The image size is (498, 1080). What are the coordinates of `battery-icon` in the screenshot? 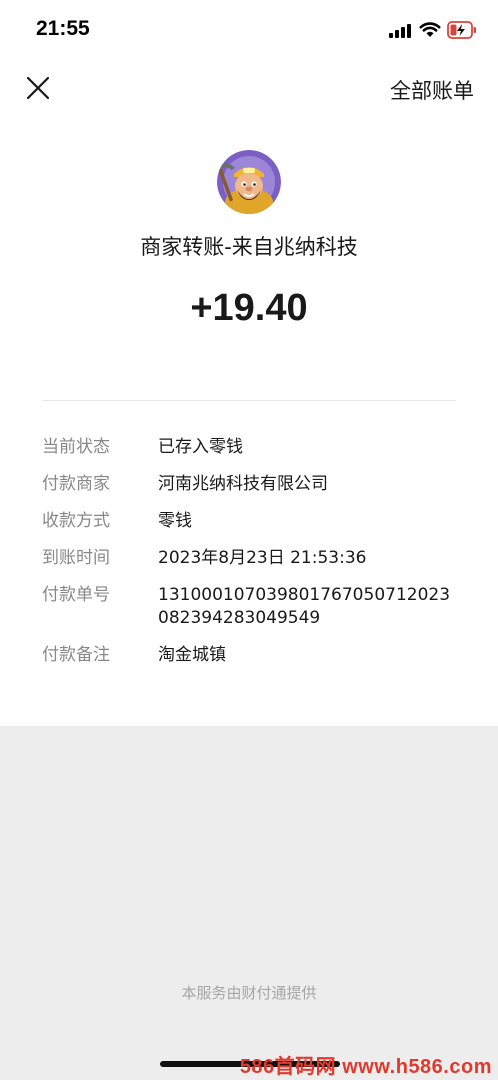 It's located at (461, 30).